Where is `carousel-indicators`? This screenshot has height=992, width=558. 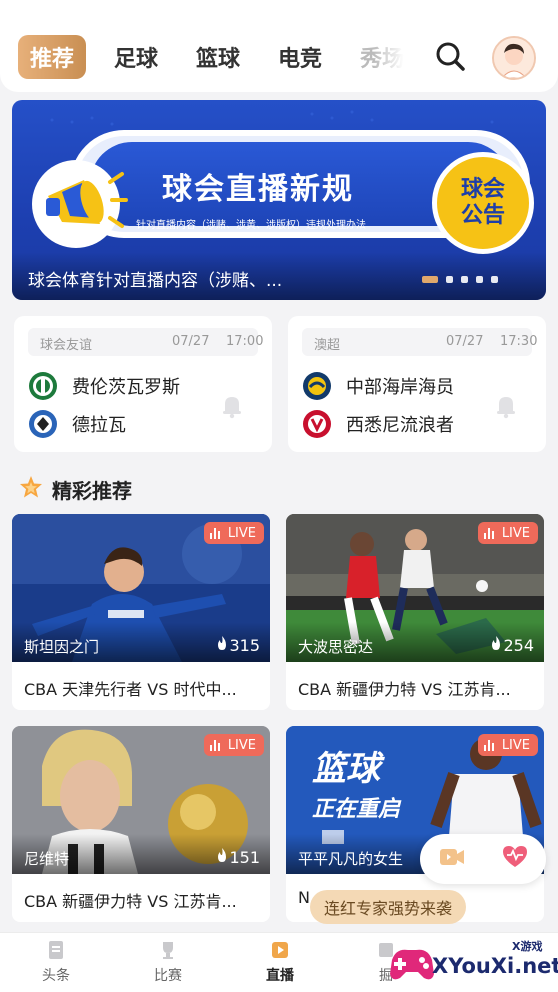
carousel-indicators is located at coordinates (456, 279).